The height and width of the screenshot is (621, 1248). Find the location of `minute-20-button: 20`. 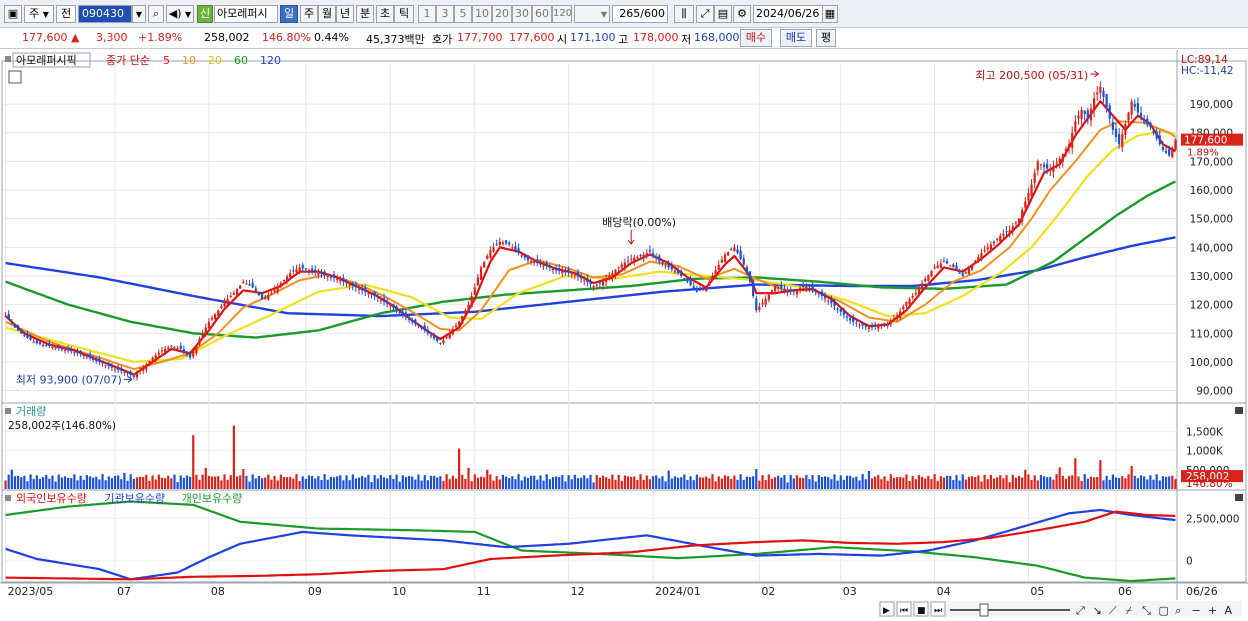

minute-20-button: 20 is located at coordinates (502, 14).